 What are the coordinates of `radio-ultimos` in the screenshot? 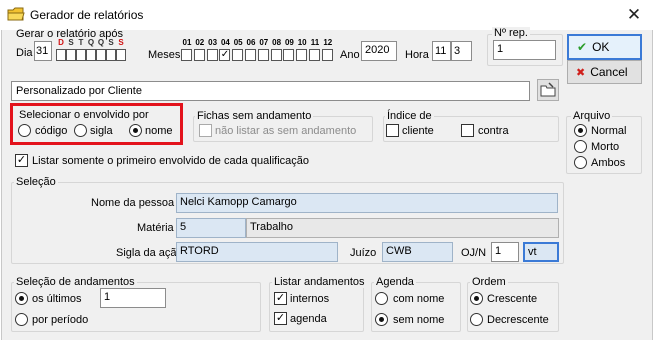 It's located at (21, 298).